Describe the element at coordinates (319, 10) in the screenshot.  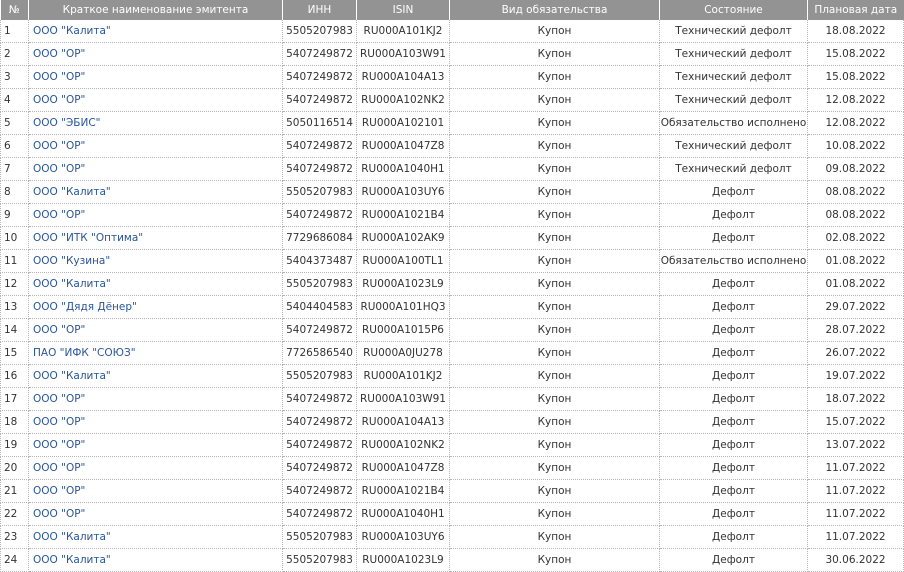
I see `col-header-inn: ИНН` at that location.